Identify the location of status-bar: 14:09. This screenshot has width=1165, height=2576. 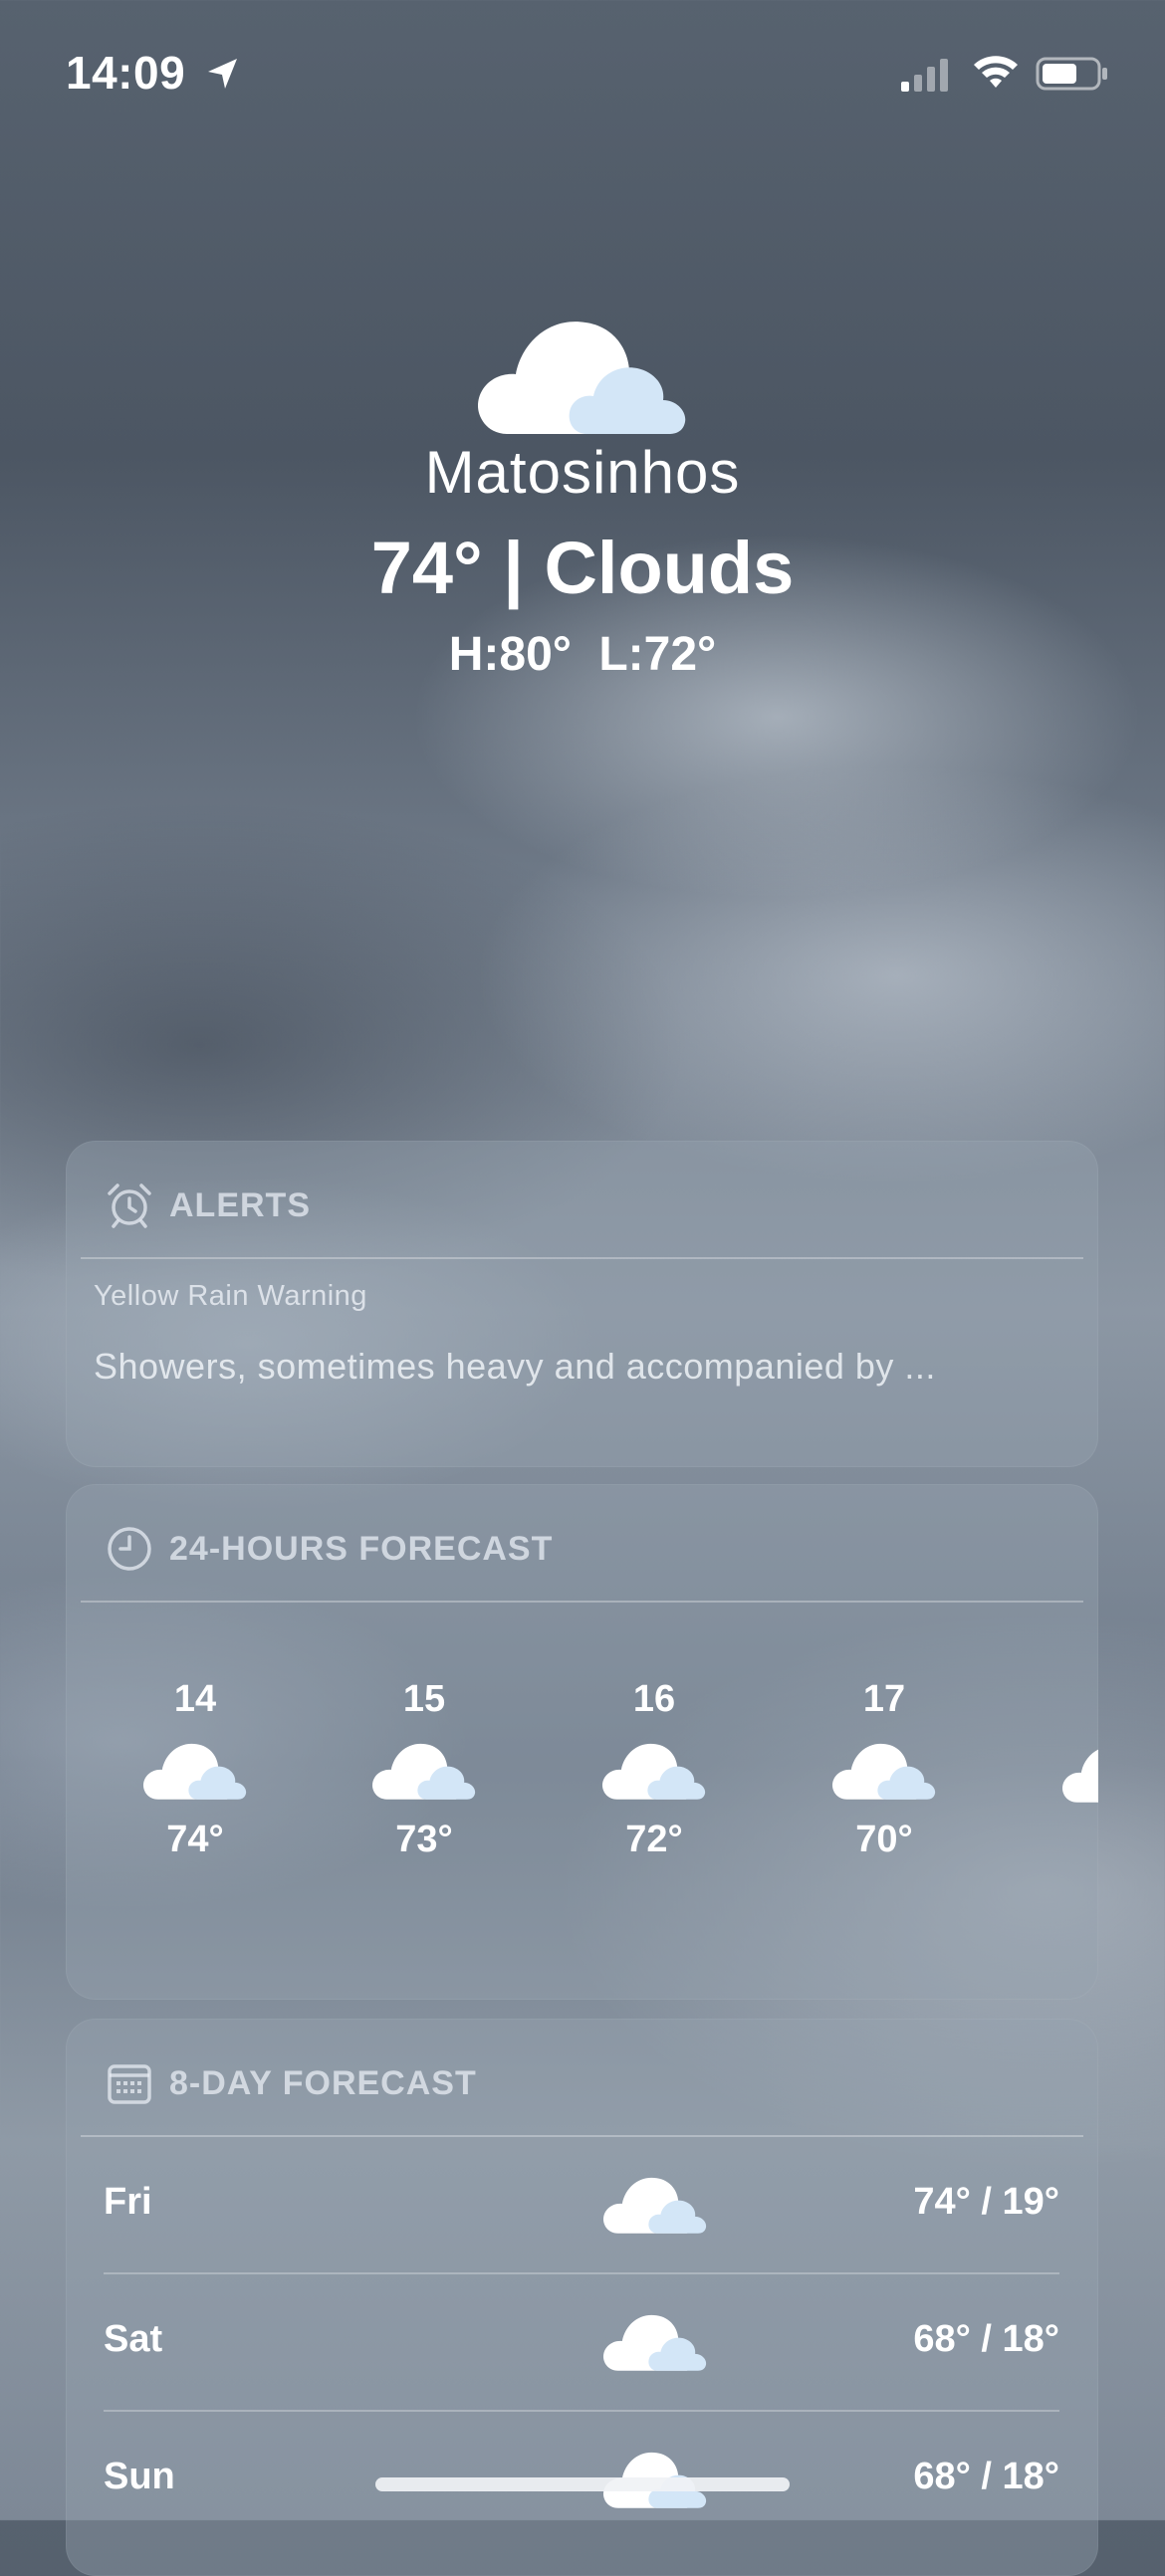
(582, 74).